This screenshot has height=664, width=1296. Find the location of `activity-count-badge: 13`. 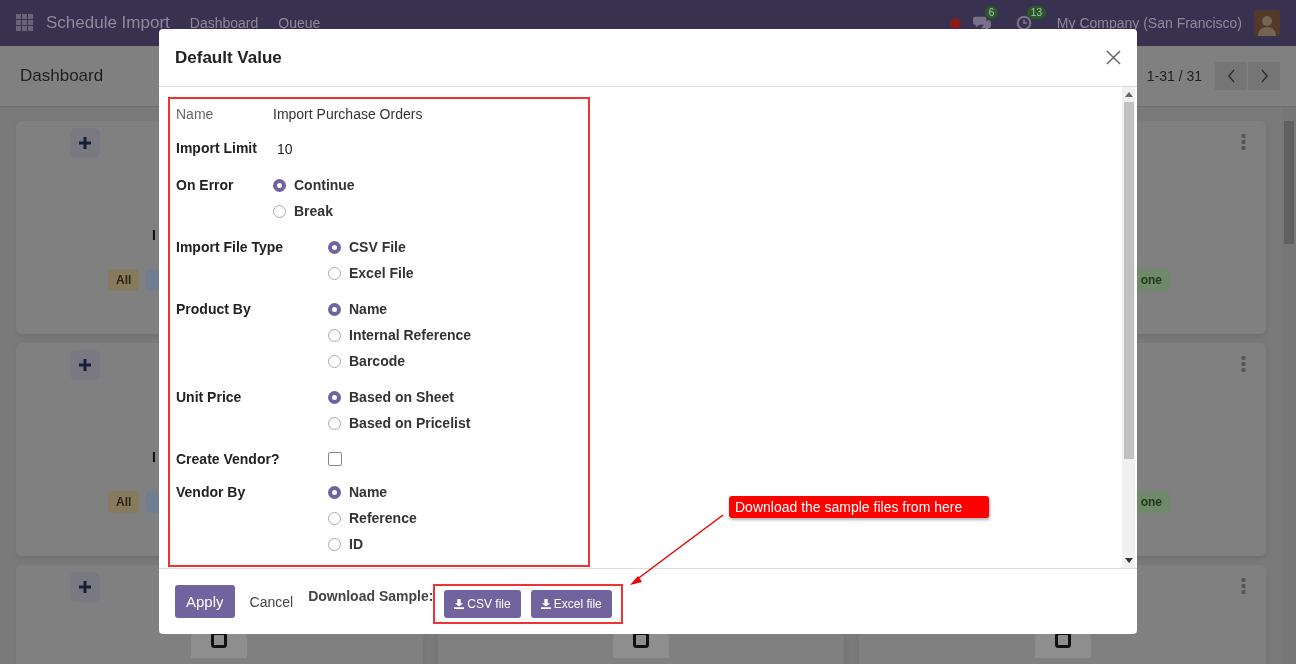

activity-count-badge: 13 is located at coordinates (1036, 12).